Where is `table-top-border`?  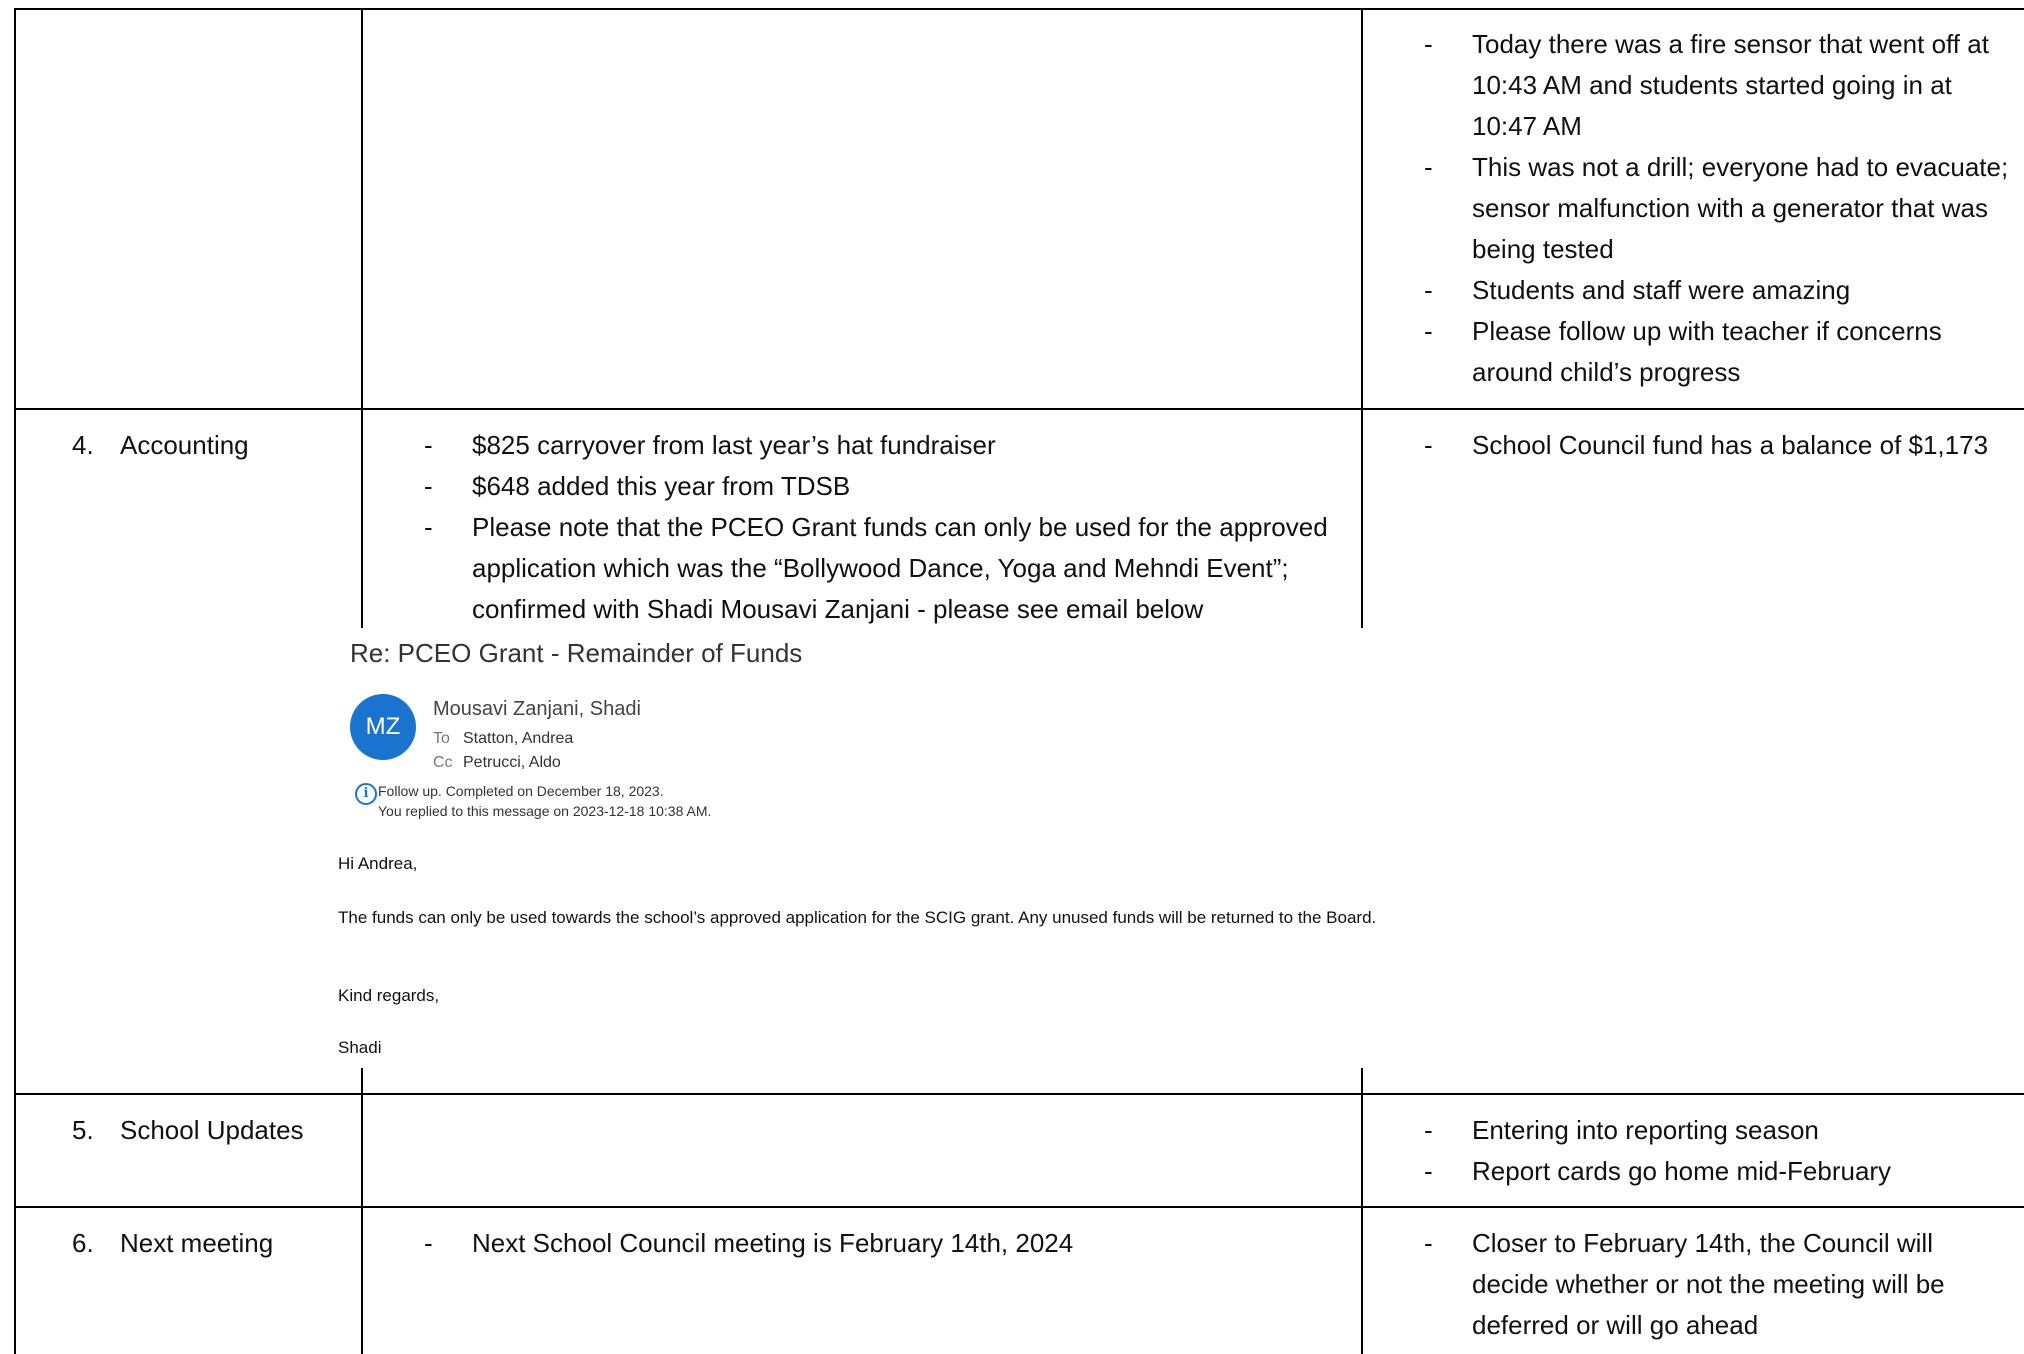
table-top-border is located at coordinates (1019, 9).